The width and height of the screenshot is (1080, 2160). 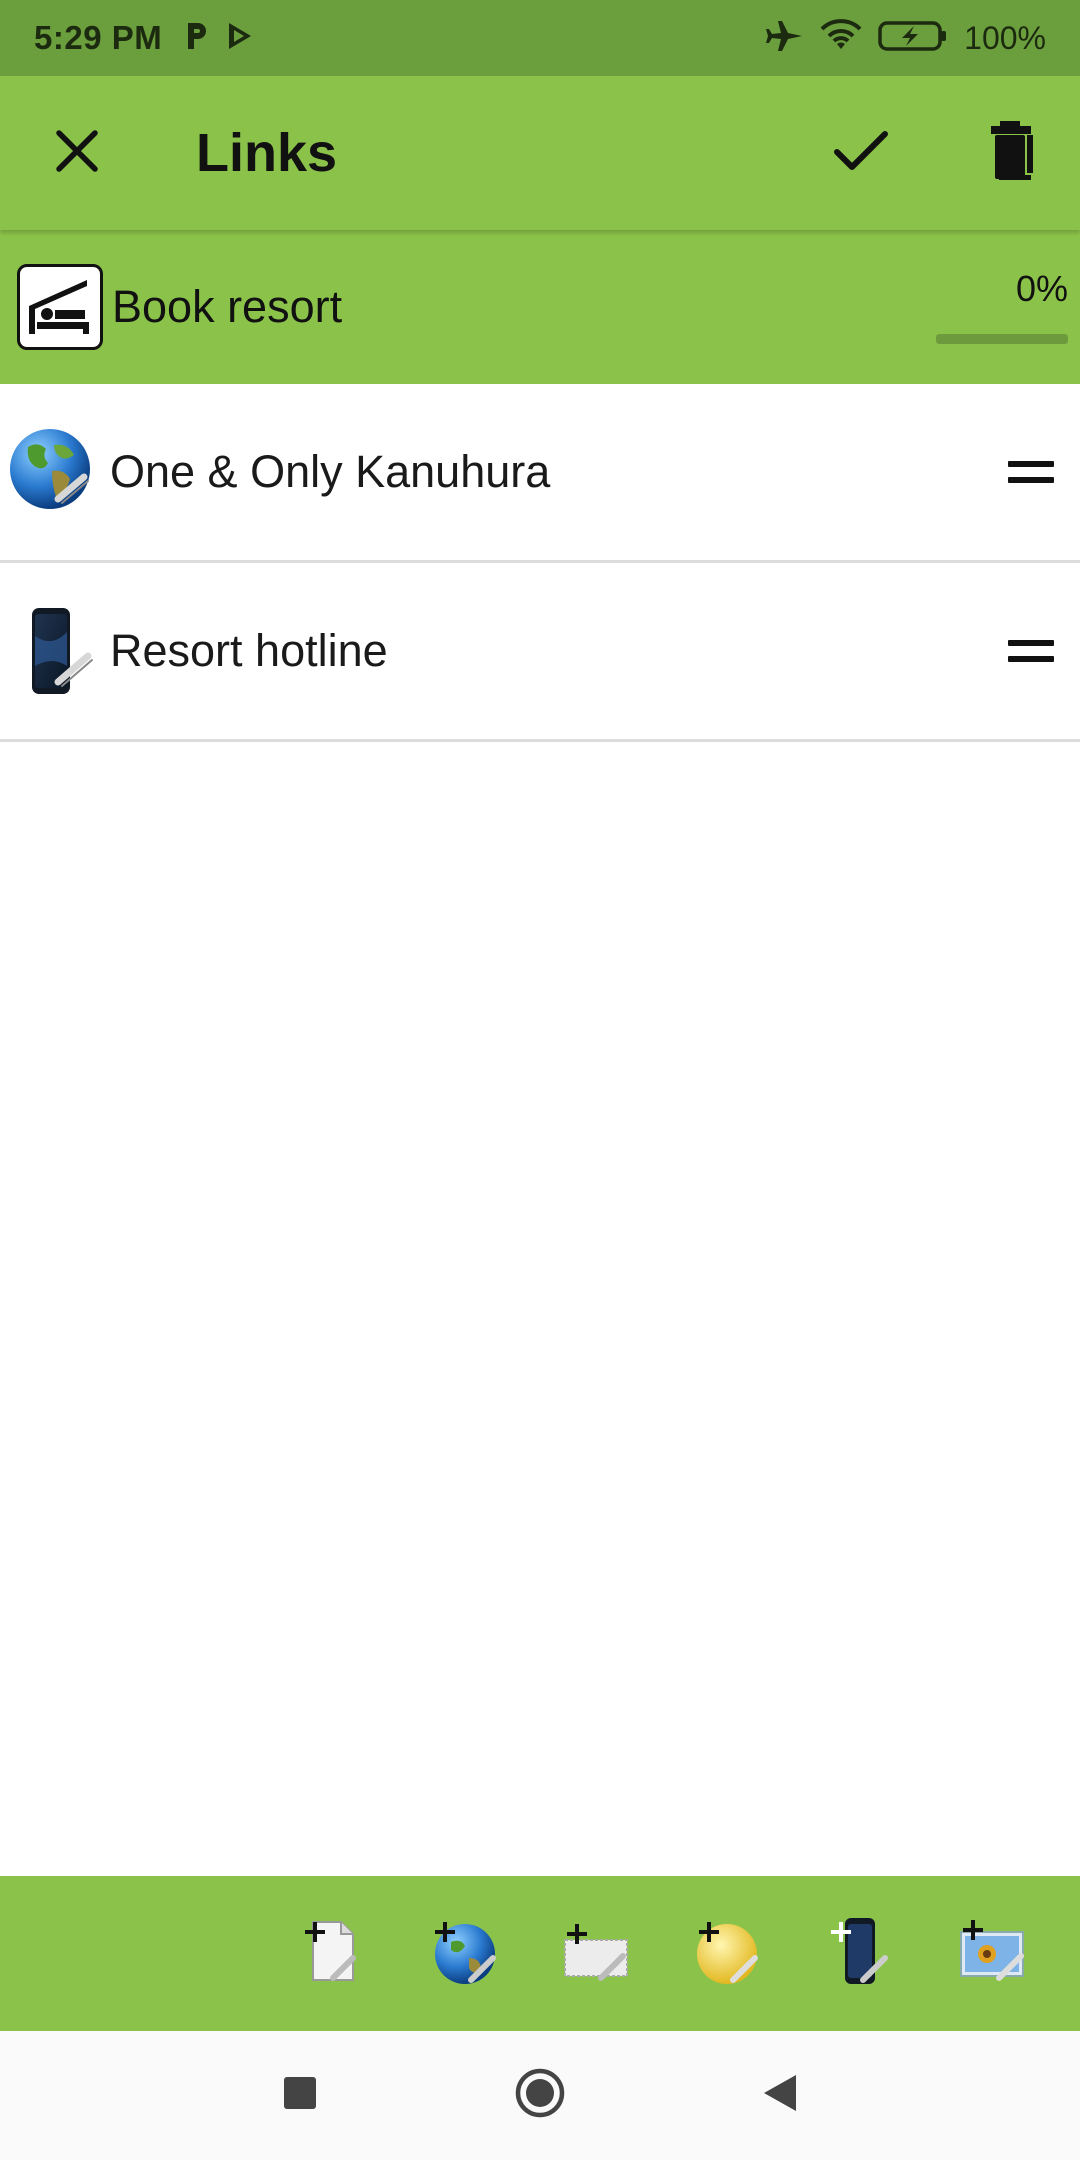 I want to click on task-header: Book resort 0%, so click(x=540, y=307).